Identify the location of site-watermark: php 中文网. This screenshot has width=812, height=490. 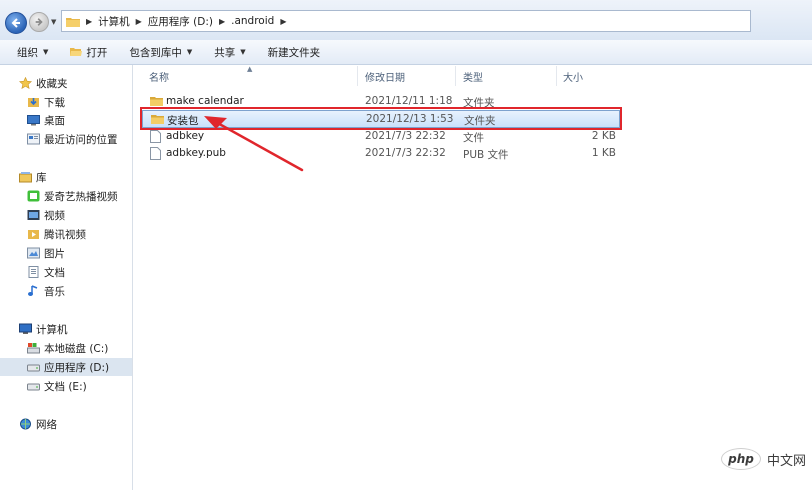
(763, 459).